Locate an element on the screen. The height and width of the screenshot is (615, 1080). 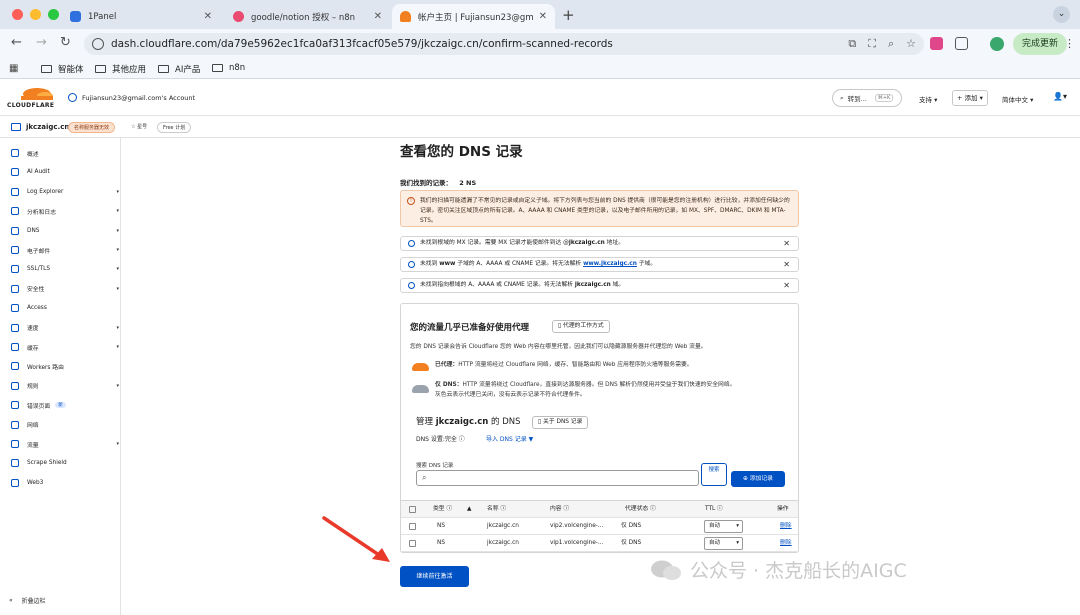
sidebar-item-item-0: 概述 is located at coordinates (65, 153).